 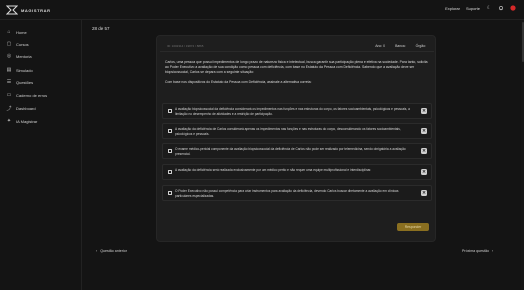 What do you see at coordinates (27, 121) in the screenshot?
I see `sidebar-item-label: IA Magistrar` at bounding box center [27, 121].